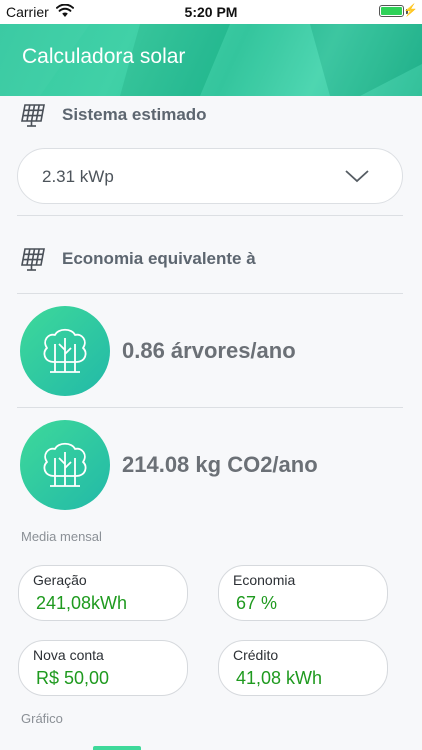 Image resolution: width=422 pixels, height=750 pixels. I want to click on sistema-header: Sistema estimado, so click(113, 115).